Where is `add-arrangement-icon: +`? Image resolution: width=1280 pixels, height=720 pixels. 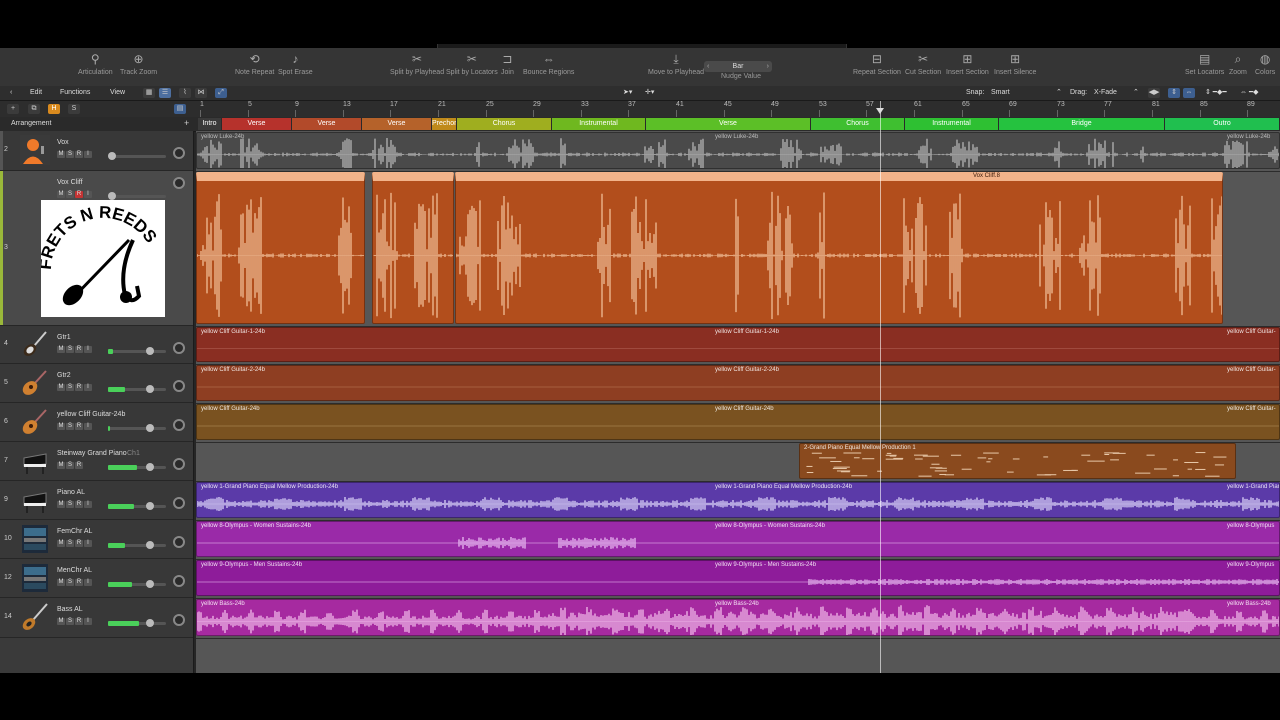 add-arrangement-icon: + is located at coordinates (186, 123).